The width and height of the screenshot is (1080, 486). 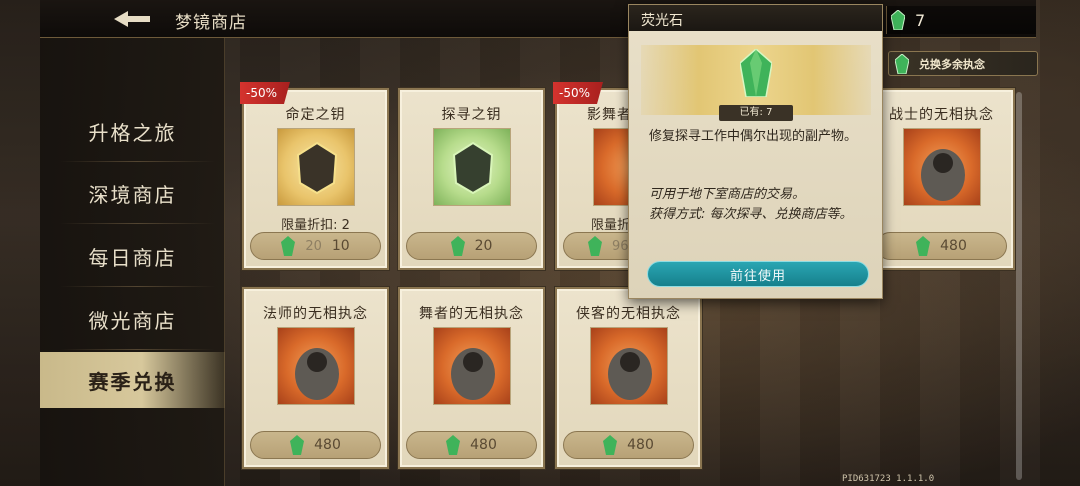 What do you see at coordinates (315, 115) in the screenshot?
I see `item-name: 命定之钥` at bounding box center [315, 115].